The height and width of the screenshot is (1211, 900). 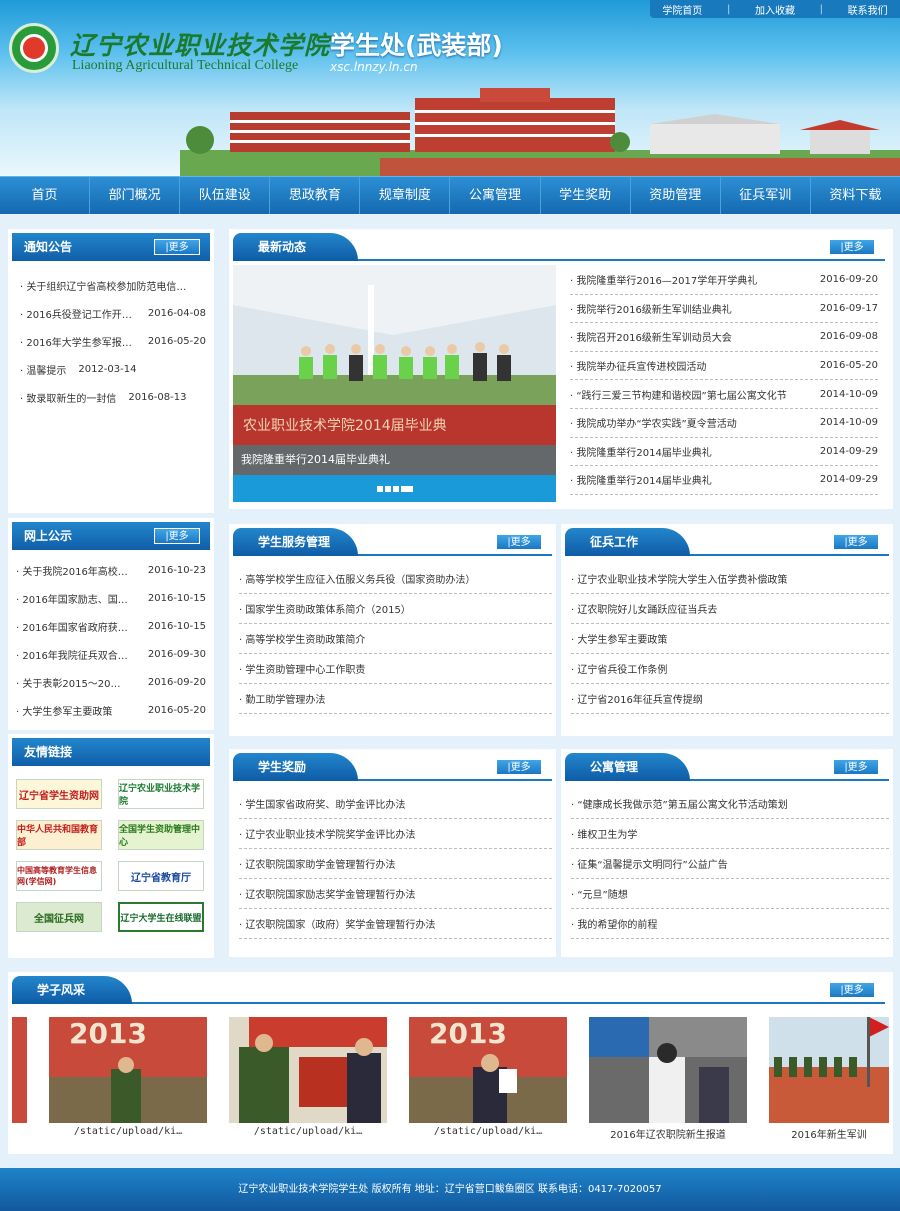 I want to click on list-item: 辽宁省兵役工作条例, so click(x=730, y=669).